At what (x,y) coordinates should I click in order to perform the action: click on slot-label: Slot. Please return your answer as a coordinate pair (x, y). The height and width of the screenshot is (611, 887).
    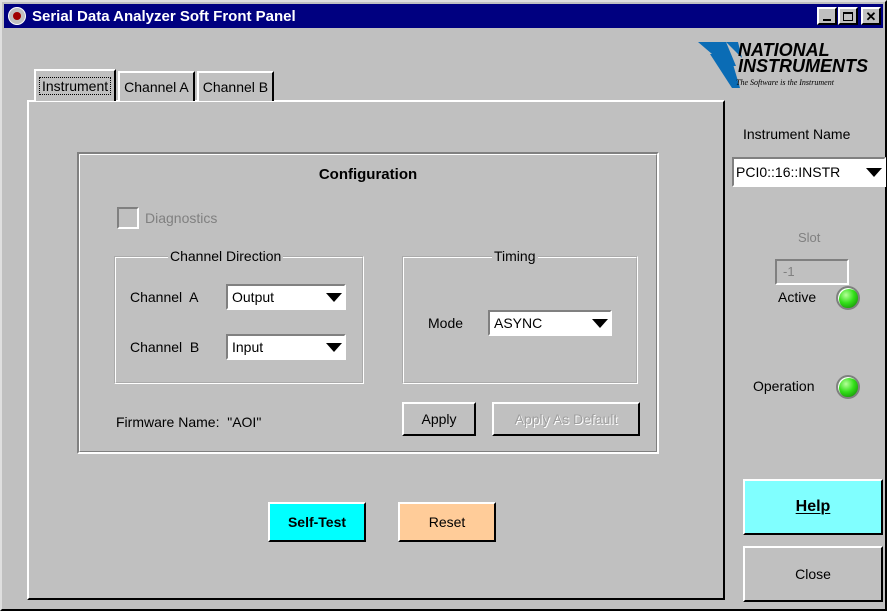
    Looking at the image, I should click on (809, 237).